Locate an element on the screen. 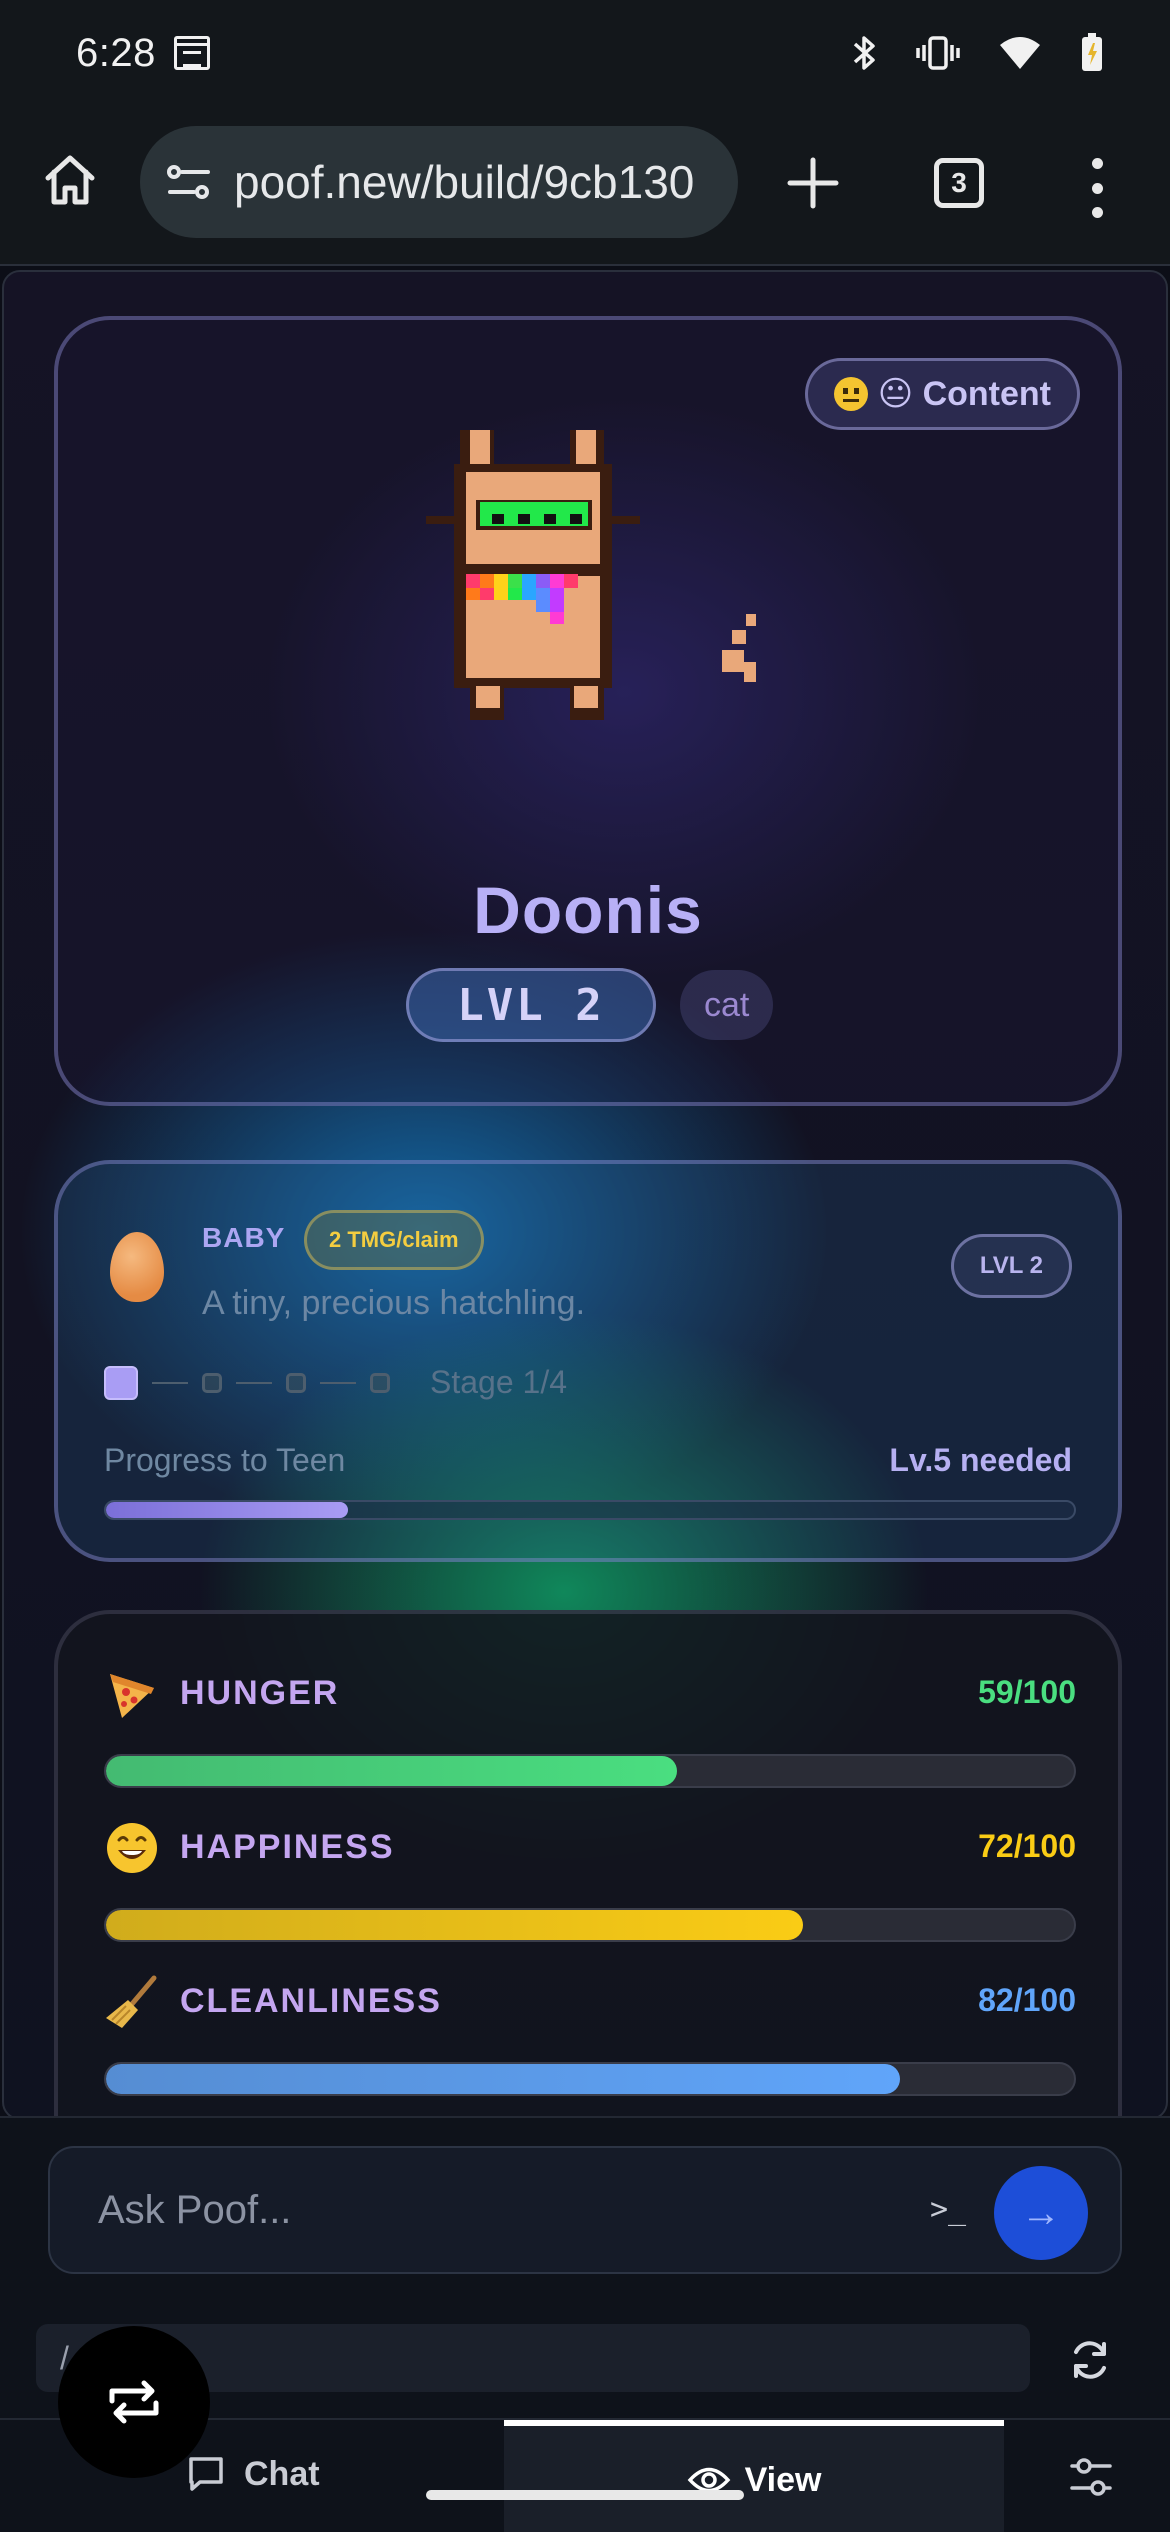 This screenshot has height=2532, width=1170. pet-name: Doonis is located at coordinates (588, 910).